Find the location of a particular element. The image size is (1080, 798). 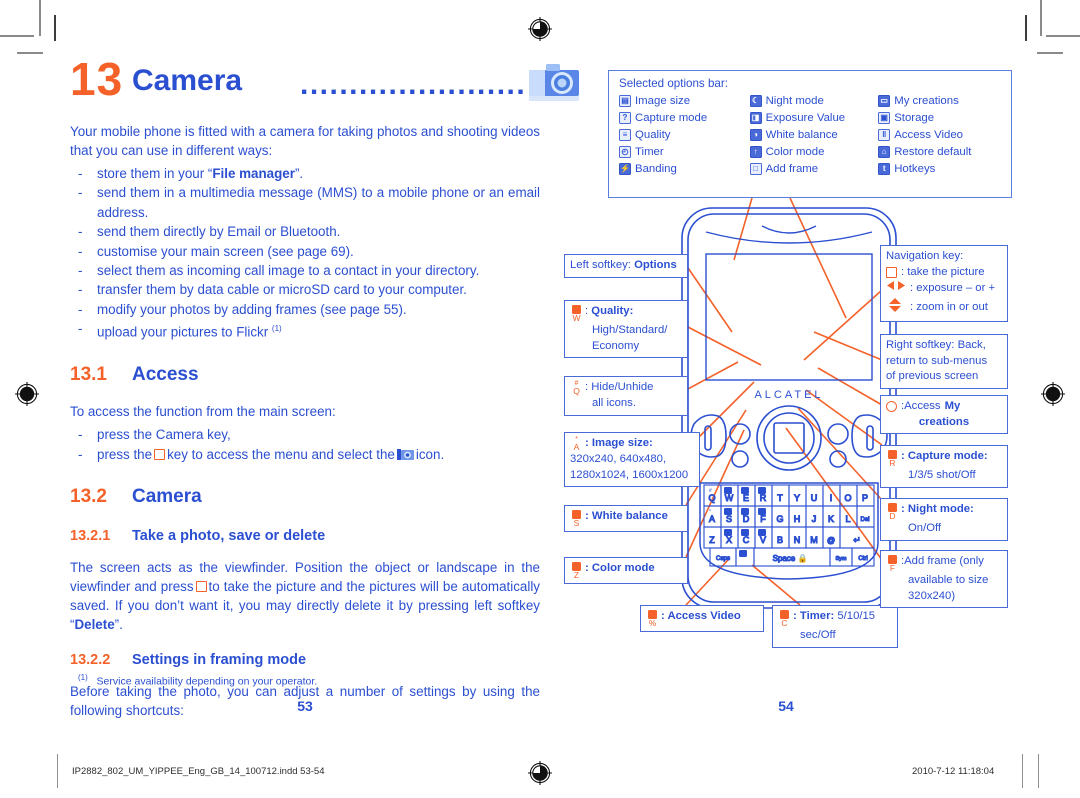

svg-text: H is located at coordinates (797, 519).